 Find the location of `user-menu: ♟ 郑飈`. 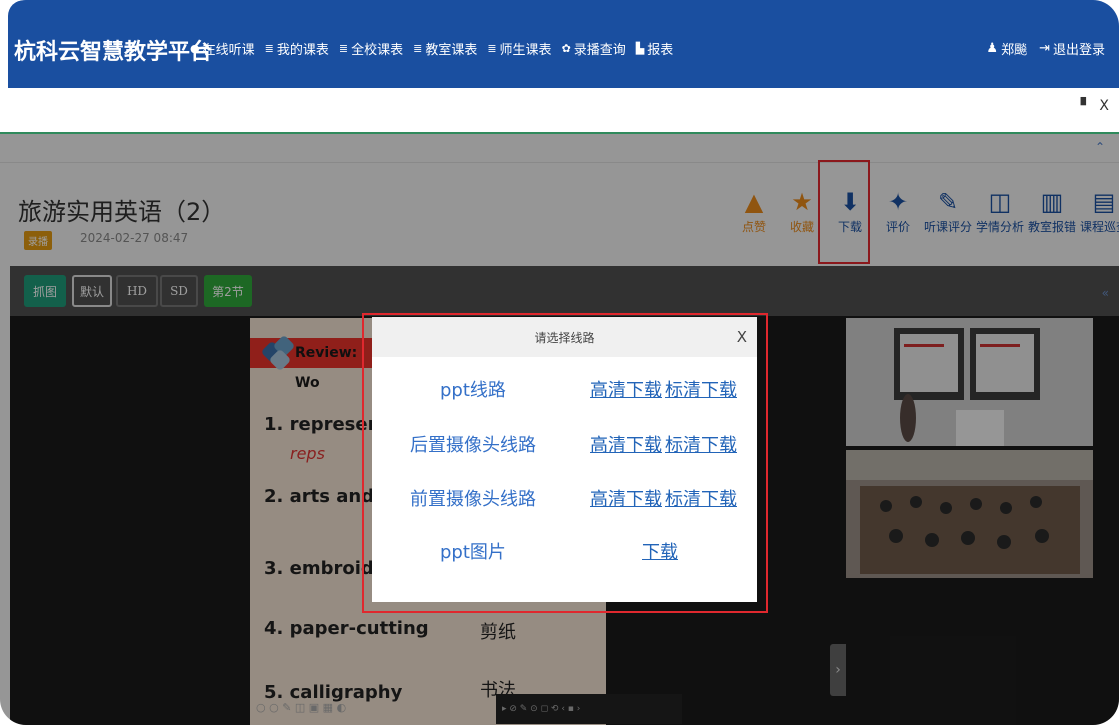

user-menu: ♟ 郑飈 is located at coordinates (1006, 48).